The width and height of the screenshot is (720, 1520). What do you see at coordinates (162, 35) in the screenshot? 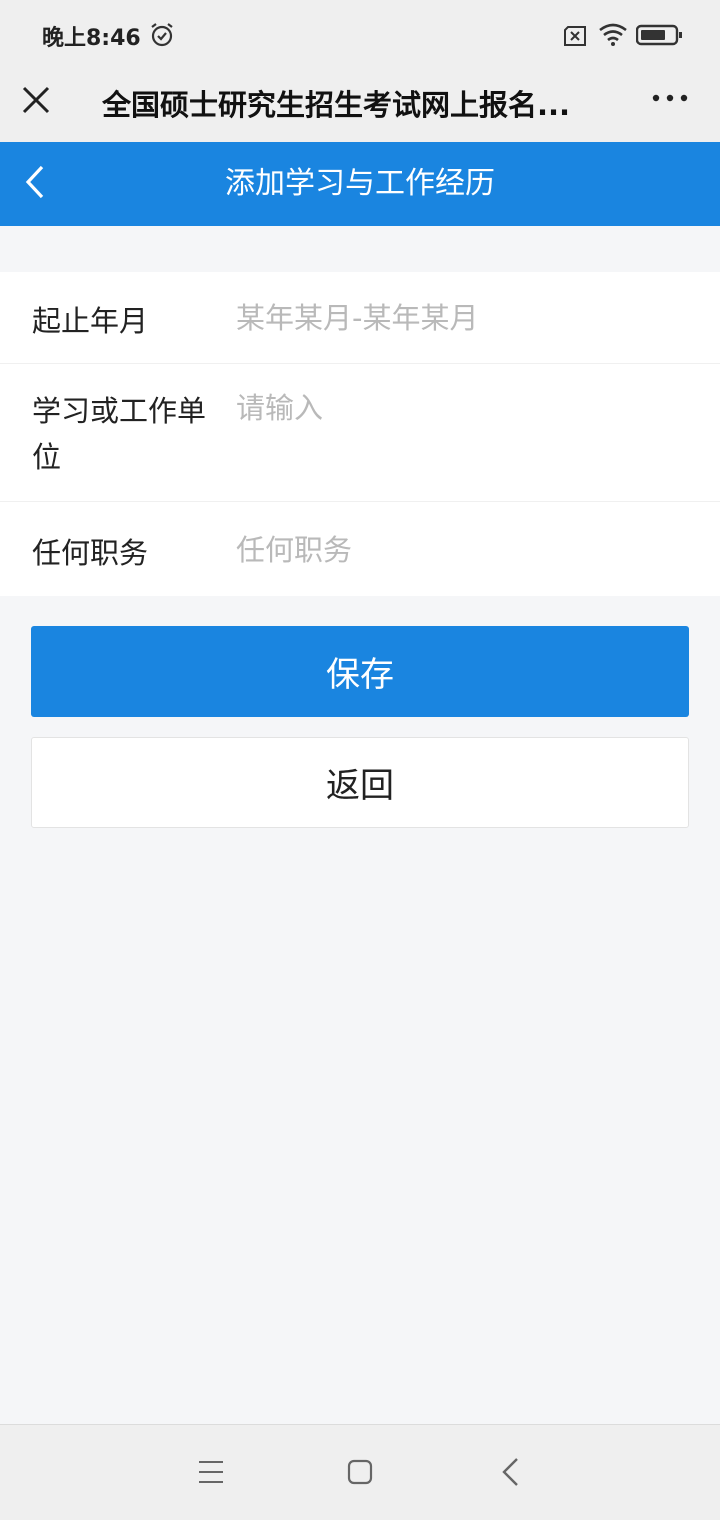
I see `alarm-icon` at bounding box center [162, 35].